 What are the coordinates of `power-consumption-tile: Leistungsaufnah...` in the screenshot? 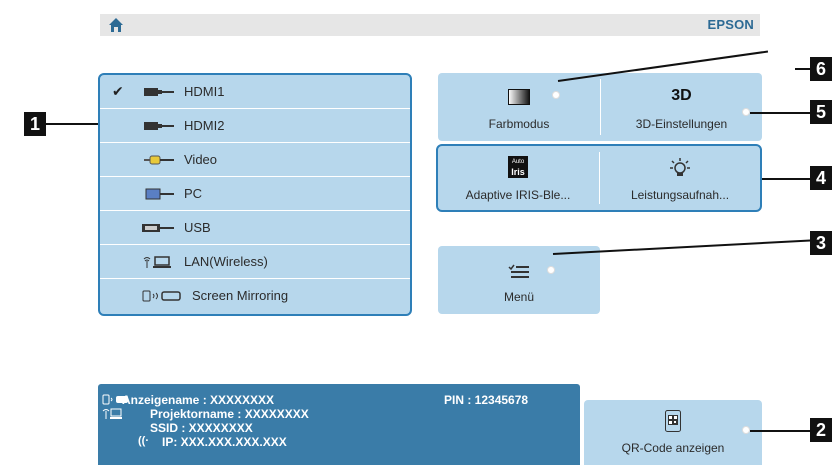 It's located at (680, 178).